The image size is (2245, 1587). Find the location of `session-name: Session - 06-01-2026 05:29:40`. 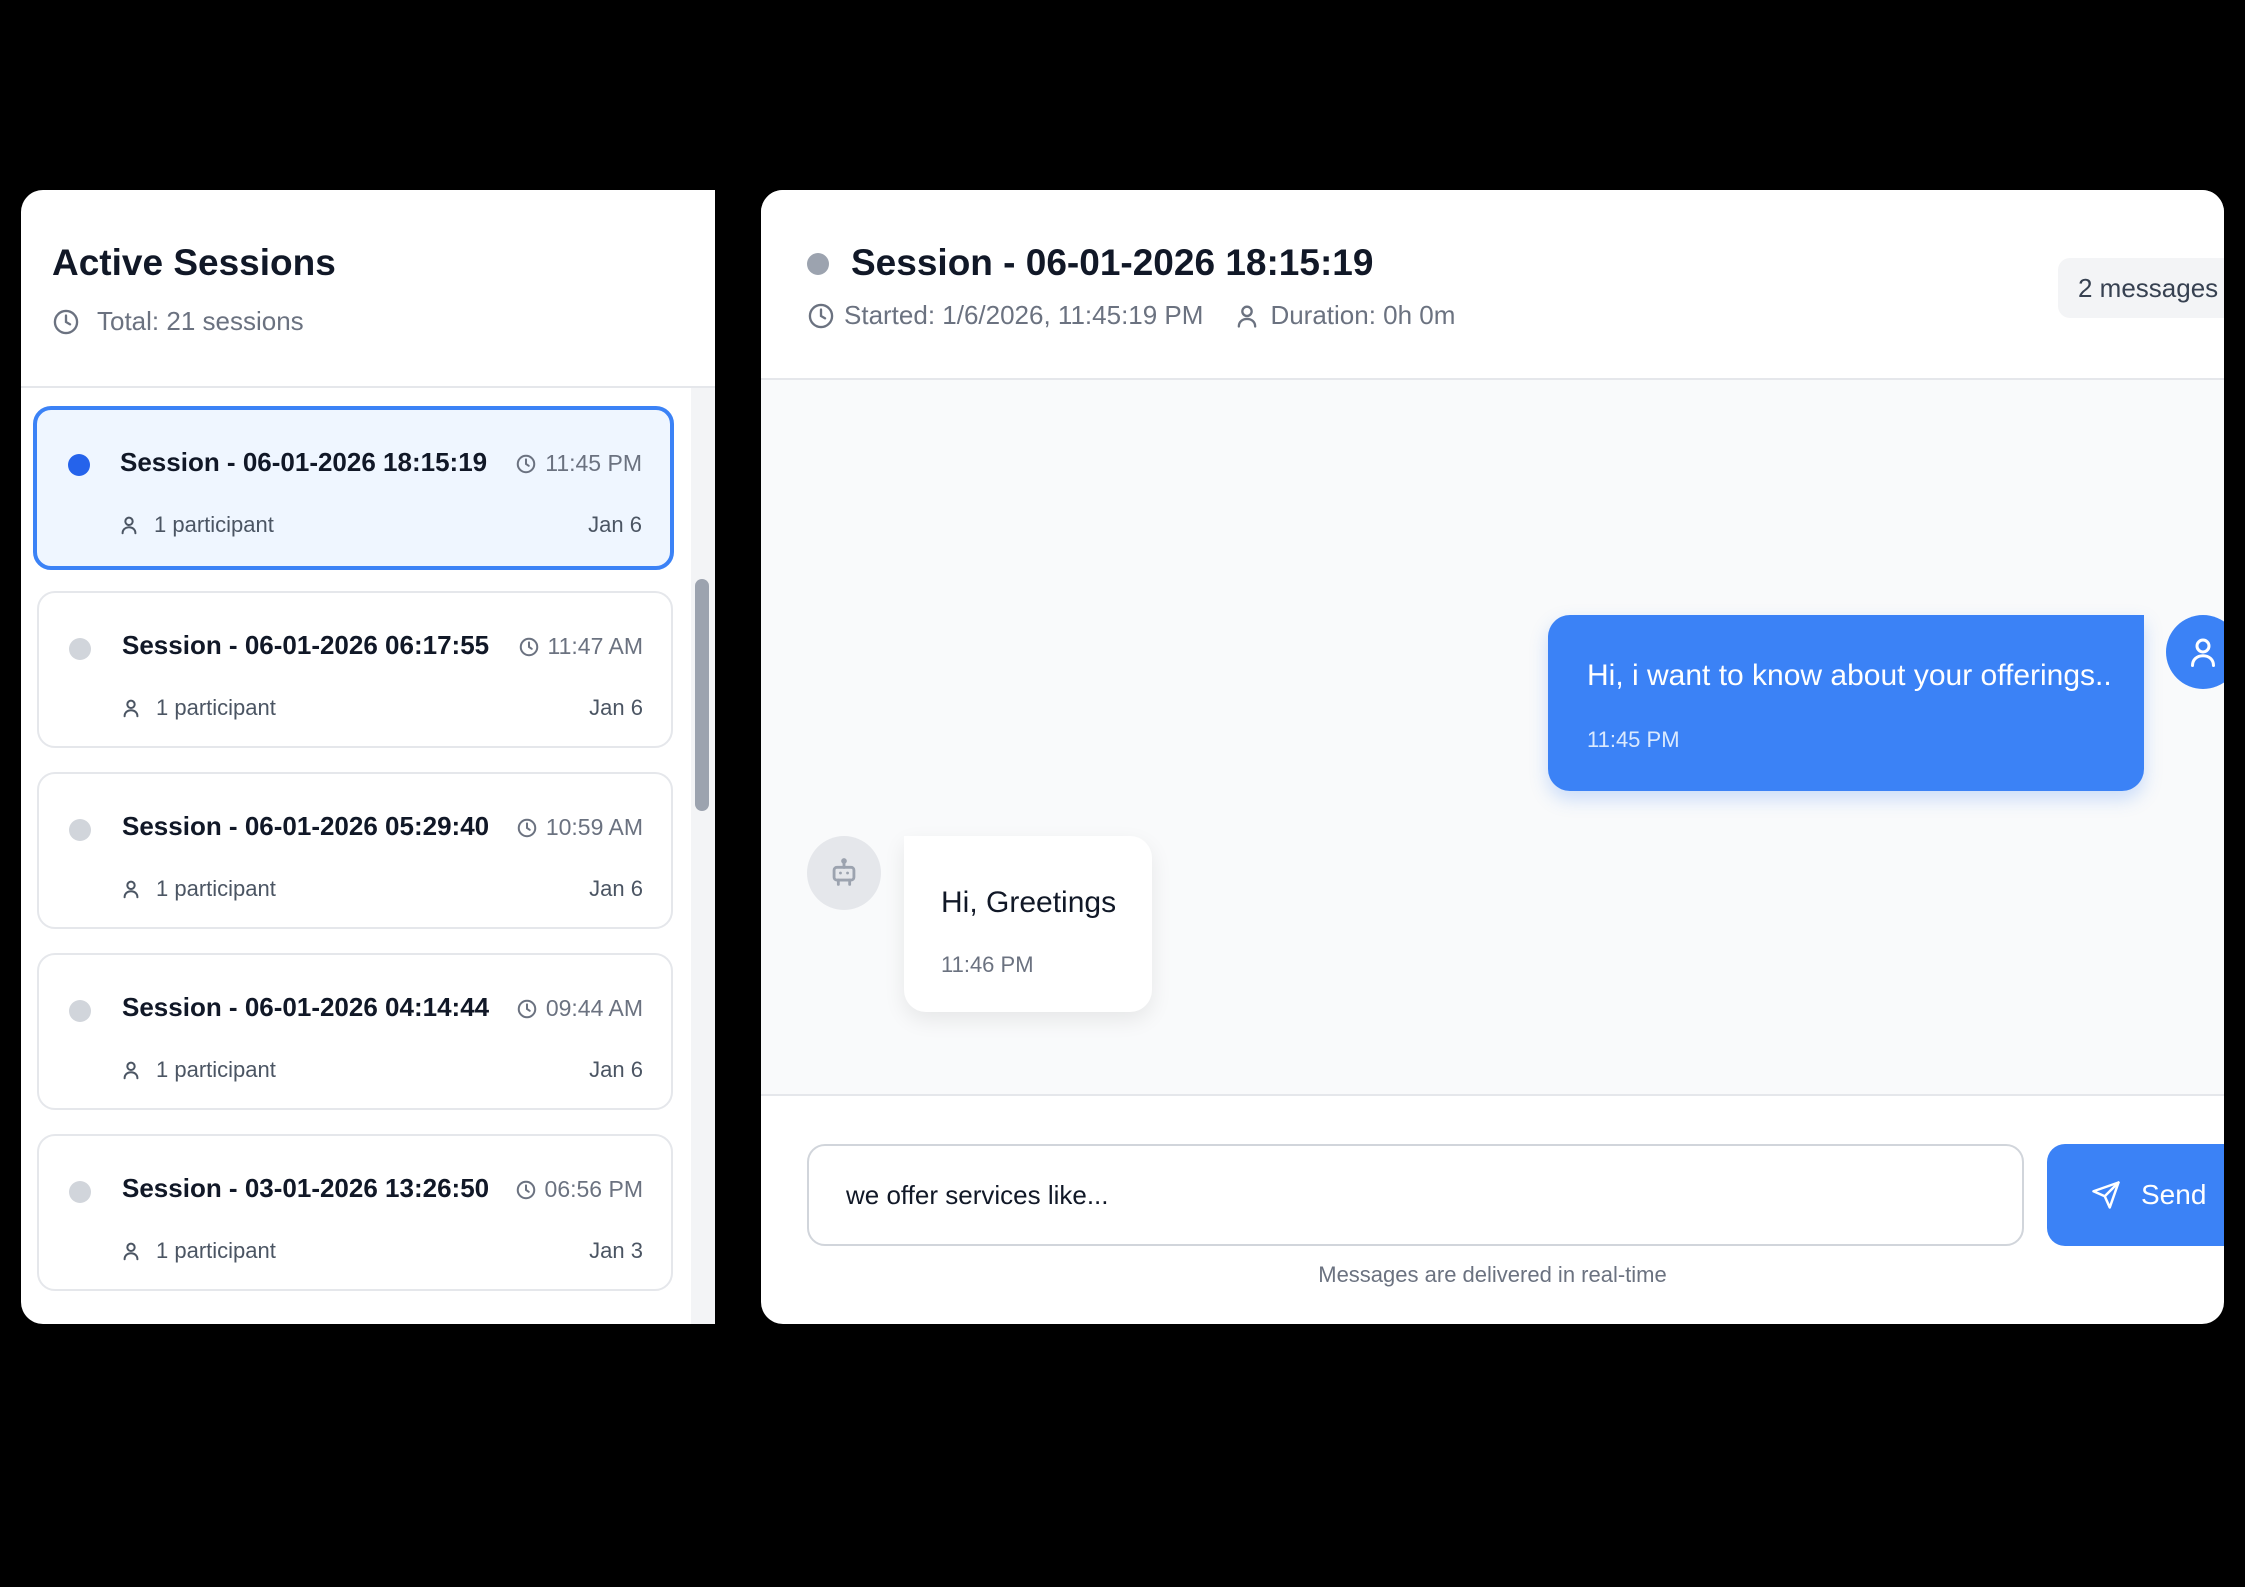

session-name: Session - 06-01-2026 05:29:40 is located at coordinates (306, 826).